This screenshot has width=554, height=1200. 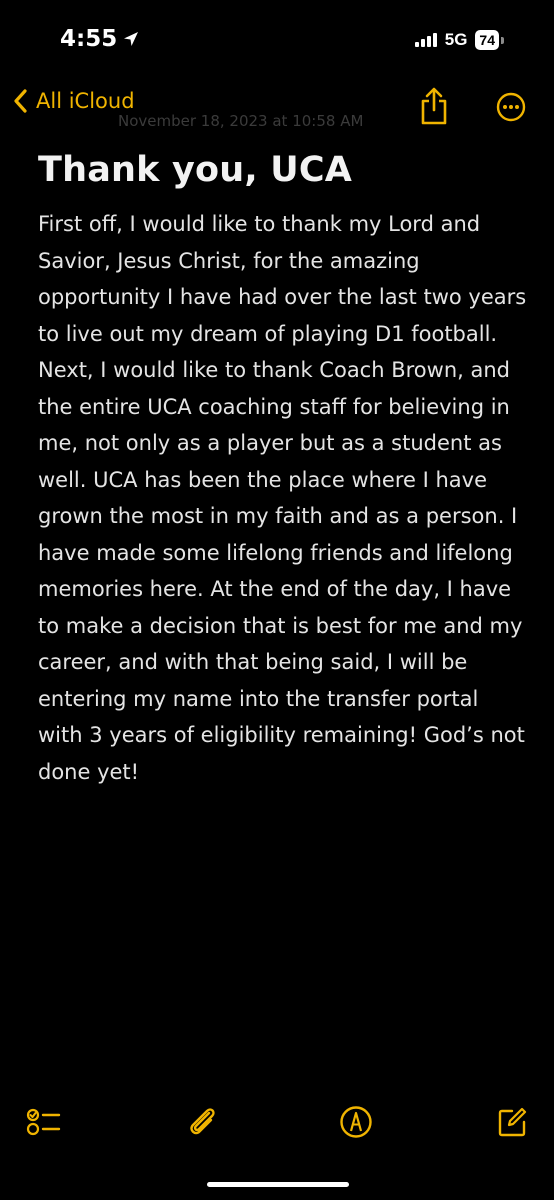 What do you see at coordinates (131, 39) in the screenshot?
I see `location-arrow-icon` at bounding box center [131, 39].